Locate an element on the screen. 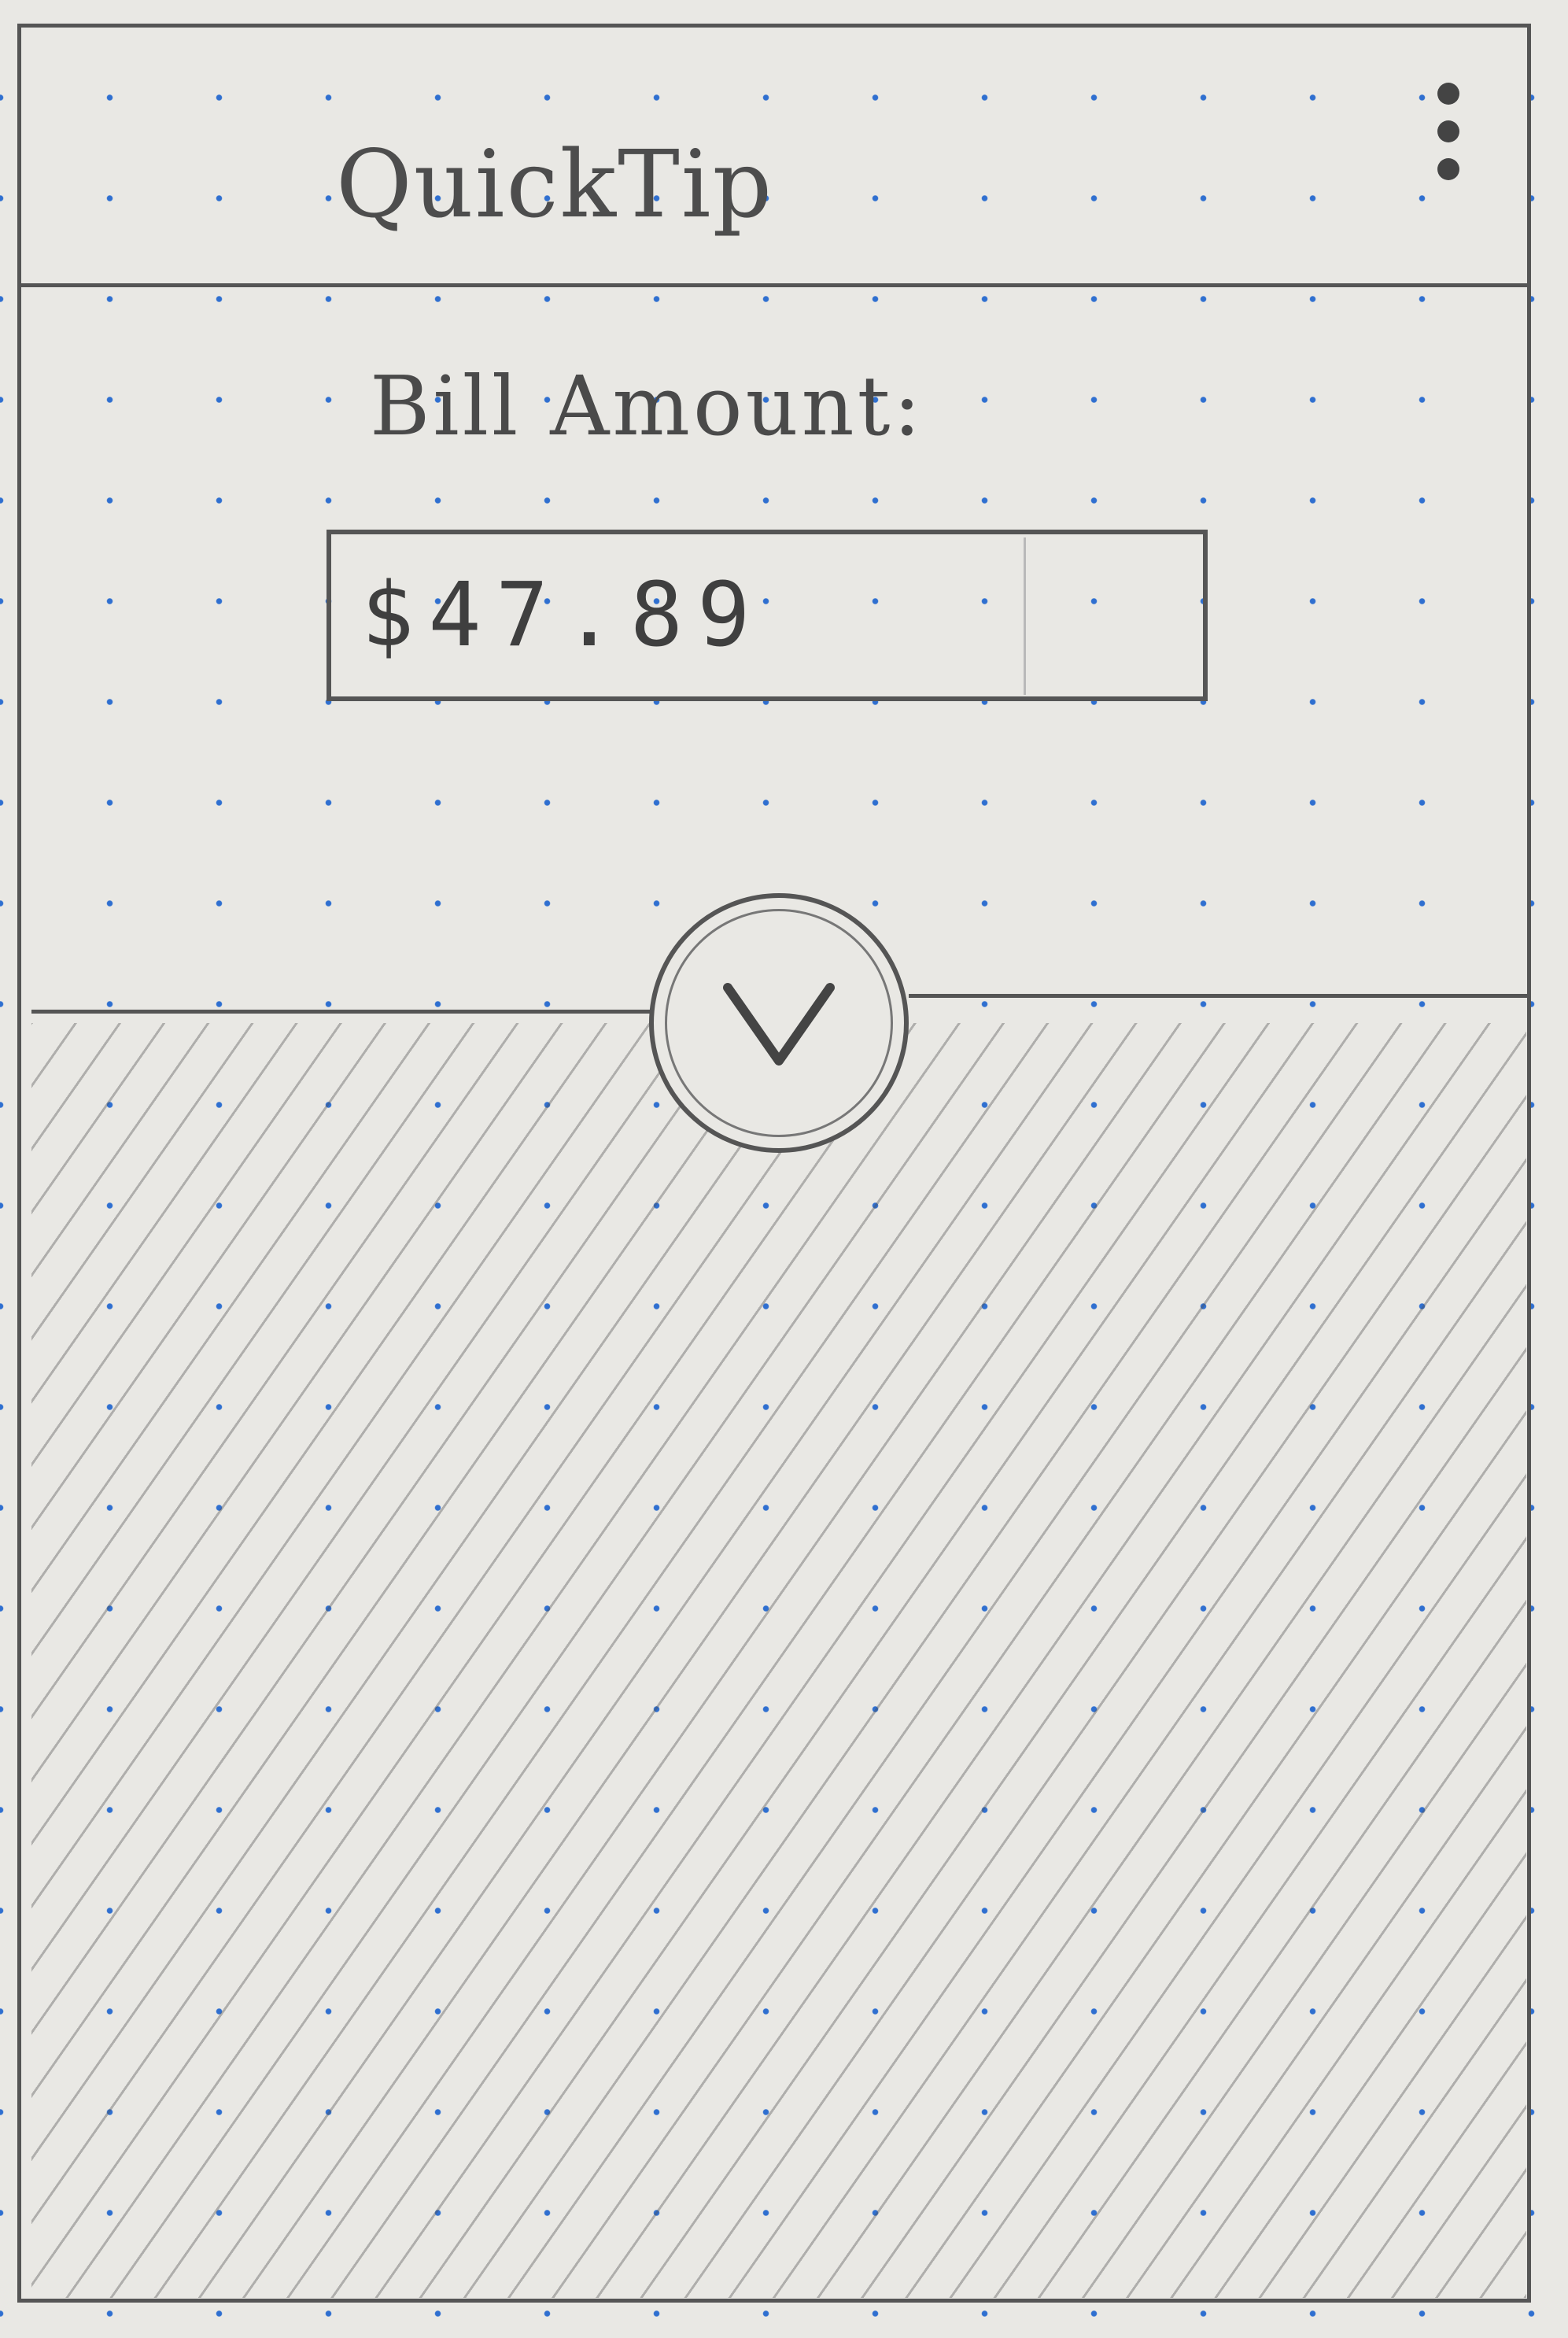 The height and width of the screenshot is (2338, 1568). overflow-menu-icon is located at coordinates (1448, 140).